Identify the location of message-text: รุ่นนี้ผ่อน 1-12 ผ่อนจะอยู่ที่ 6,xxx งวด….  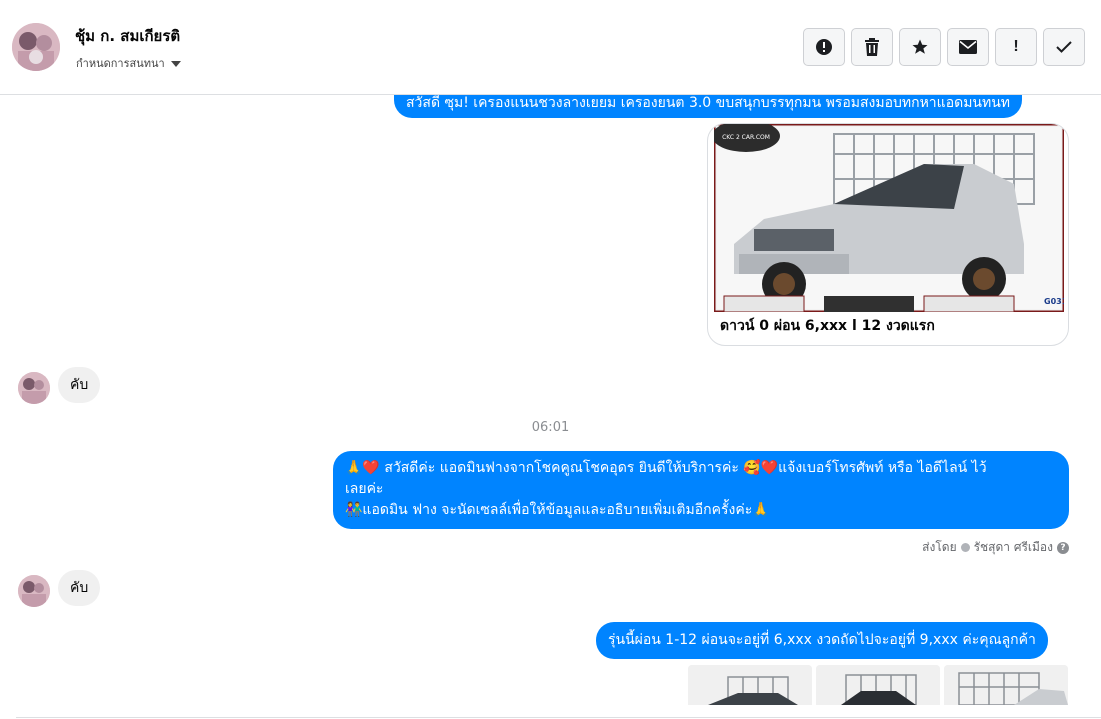
(822, 640).